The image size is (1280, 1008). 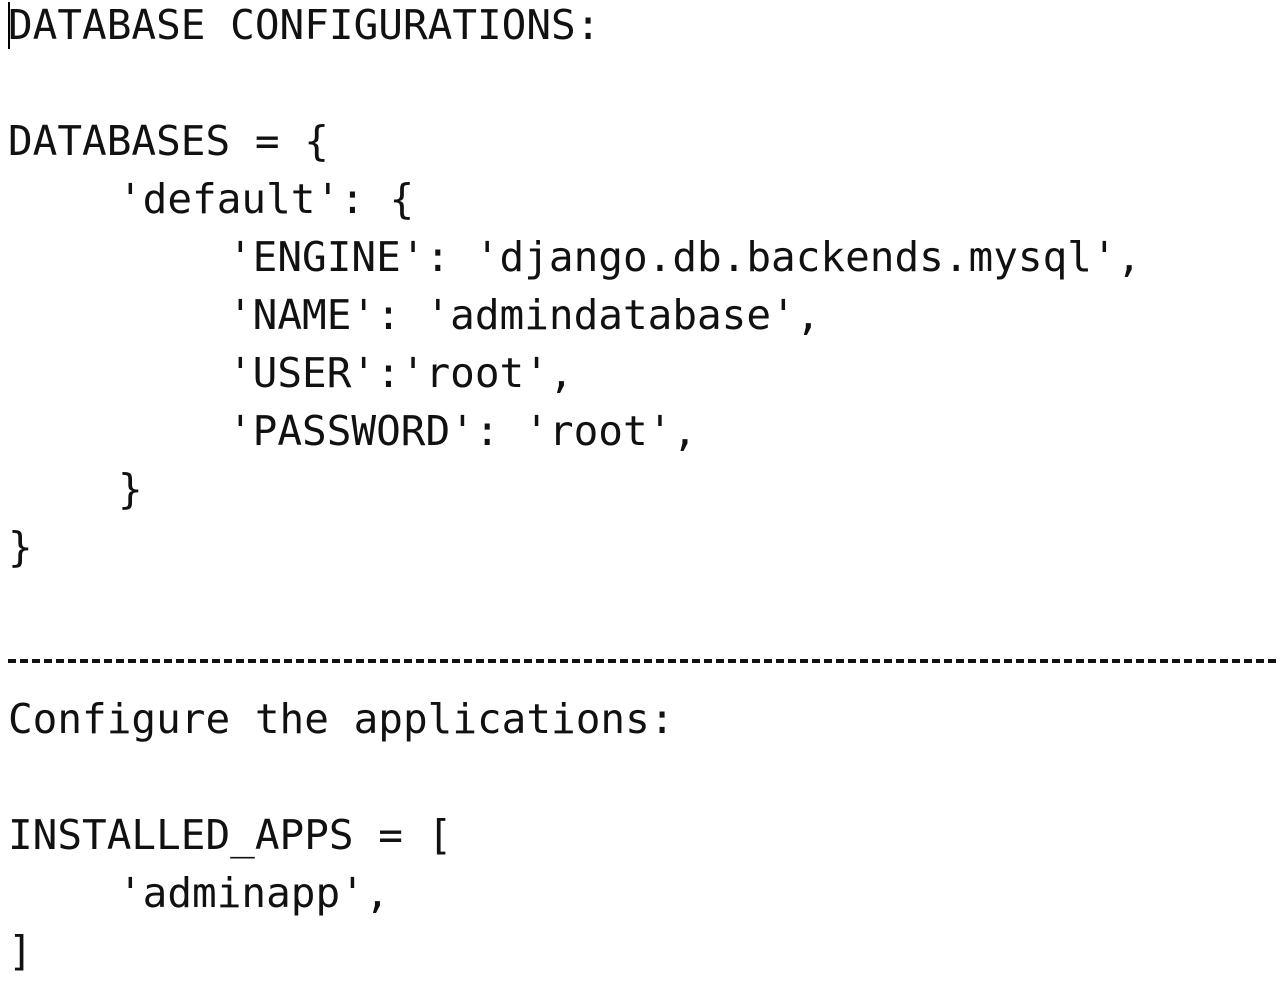 I want to click on code-line-close-databases: }, so click(x=20, y=547).